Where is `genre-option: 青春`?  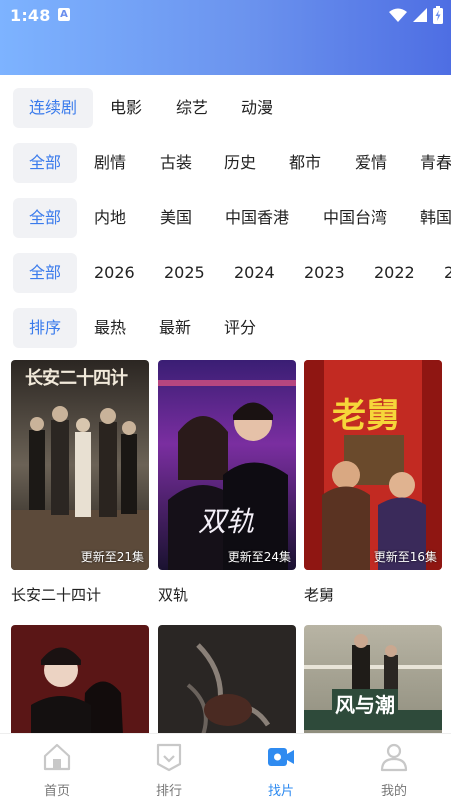
genre-option: 青春 is located at coordinates (435, 163).